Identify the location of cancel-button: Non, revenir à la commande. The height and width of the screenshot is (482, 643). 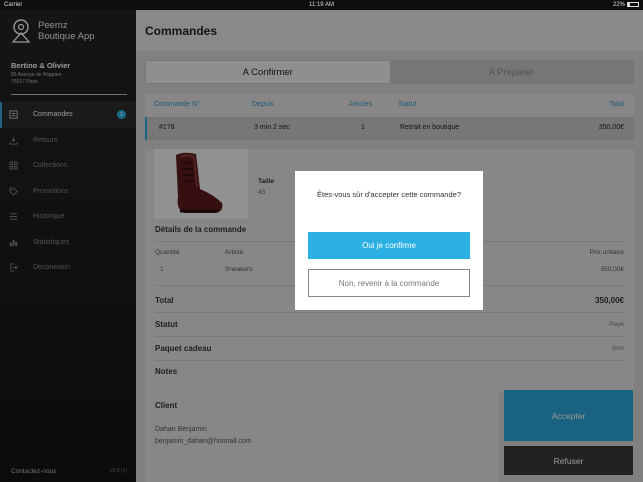
(389, 283).